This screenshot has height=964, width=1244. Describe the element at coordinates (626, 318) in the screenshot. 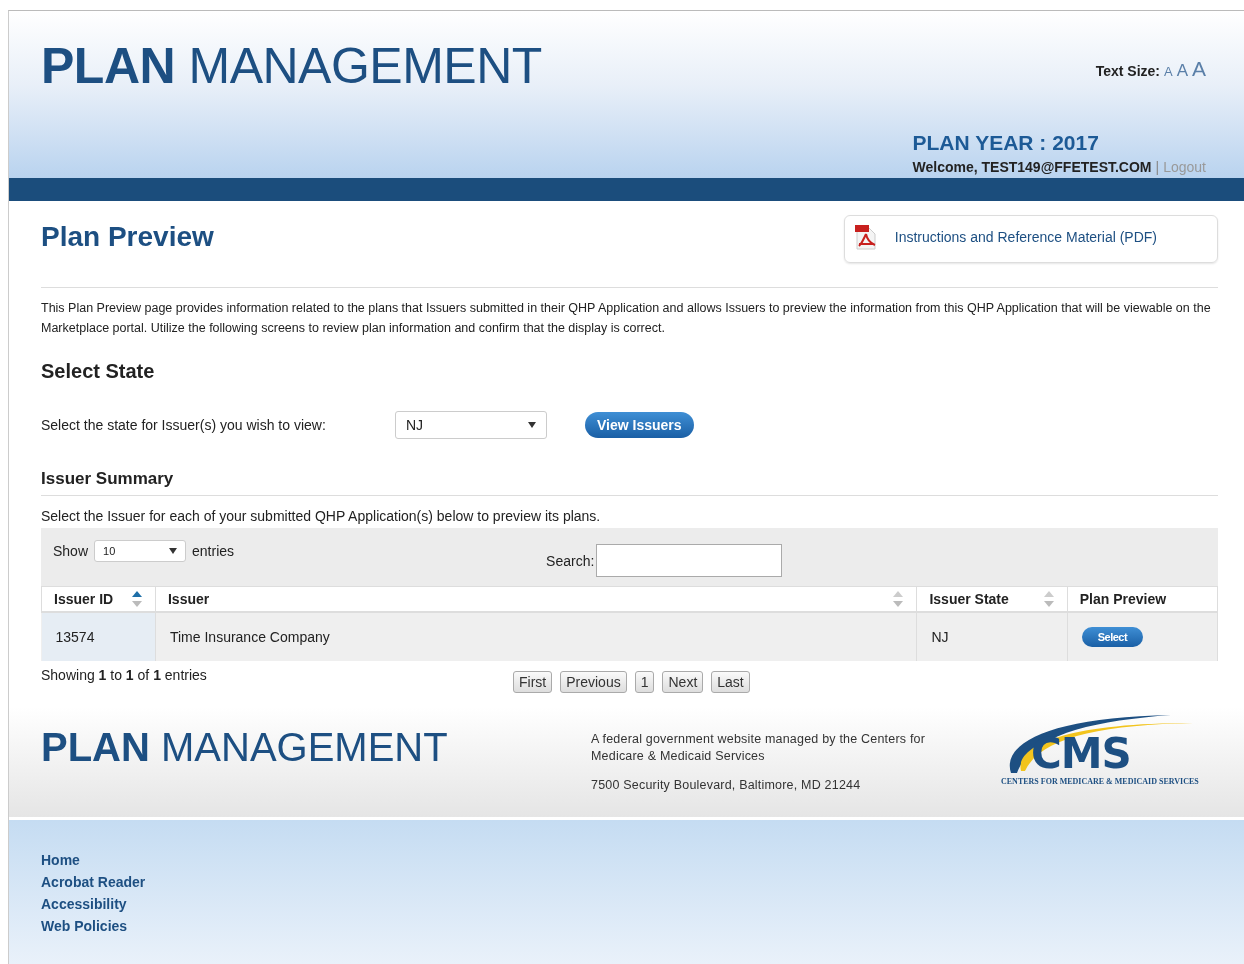

I see `intro-text: This Plan Preview page provides information related to the plans that Issuers submitted in their QHP Application and allows Issuers to preview the information from this QHP Application that will be viewable on the Marketplace portal. Utilize the following screens to review plan information and confirm that the display is correct.` at that location.